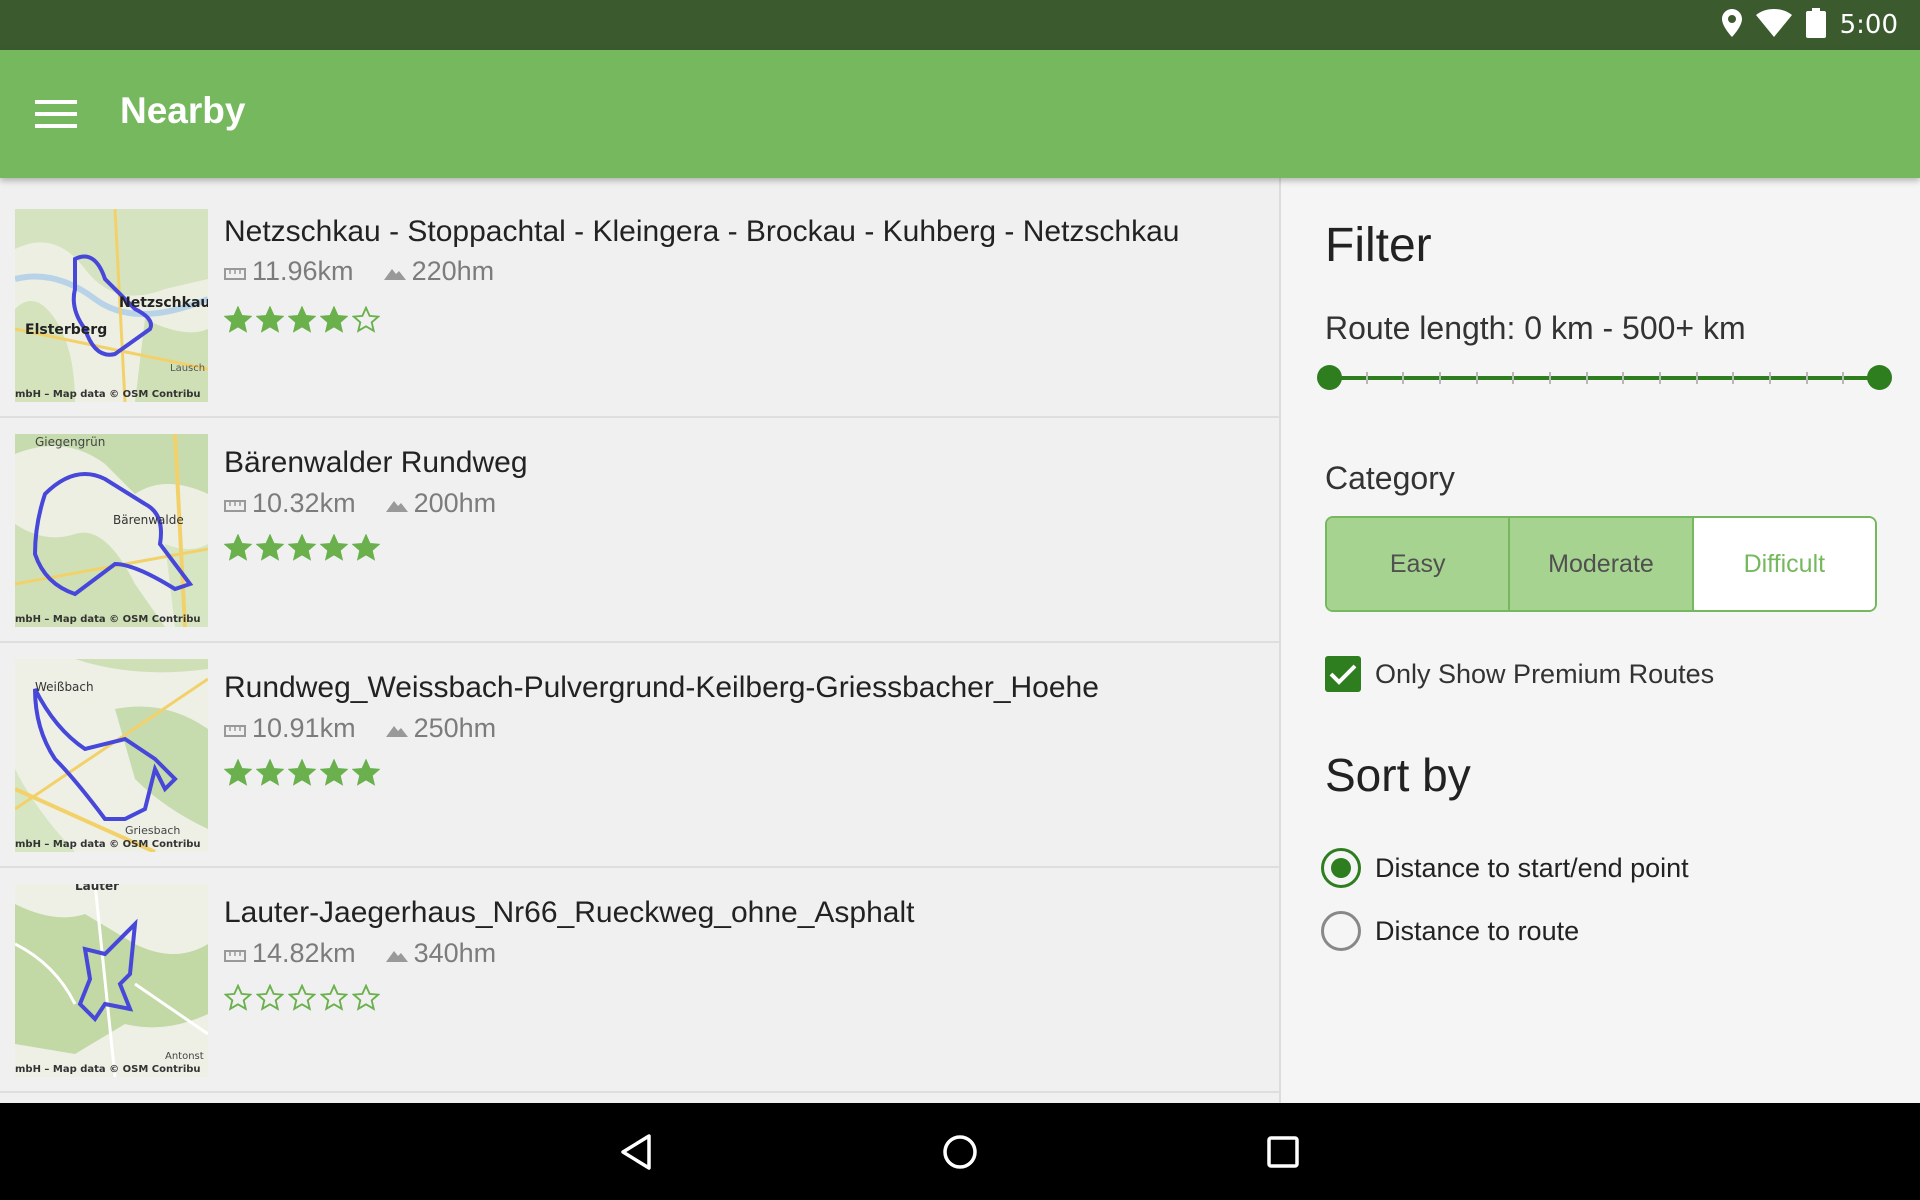  Describe the element at coordinates (1545, 673) in the screenshot. I see `premium-label: Only Show Premium Routes` at that location.